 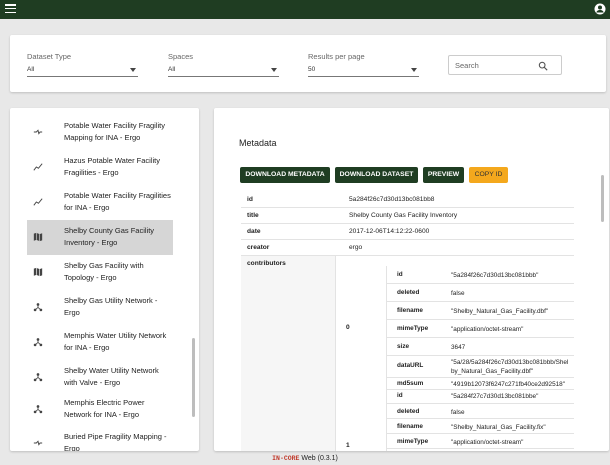 What do you see at coordinates (602, 198) in the screenshot?
I see `metadata-scrollbar` at bounding box center [602, 198].